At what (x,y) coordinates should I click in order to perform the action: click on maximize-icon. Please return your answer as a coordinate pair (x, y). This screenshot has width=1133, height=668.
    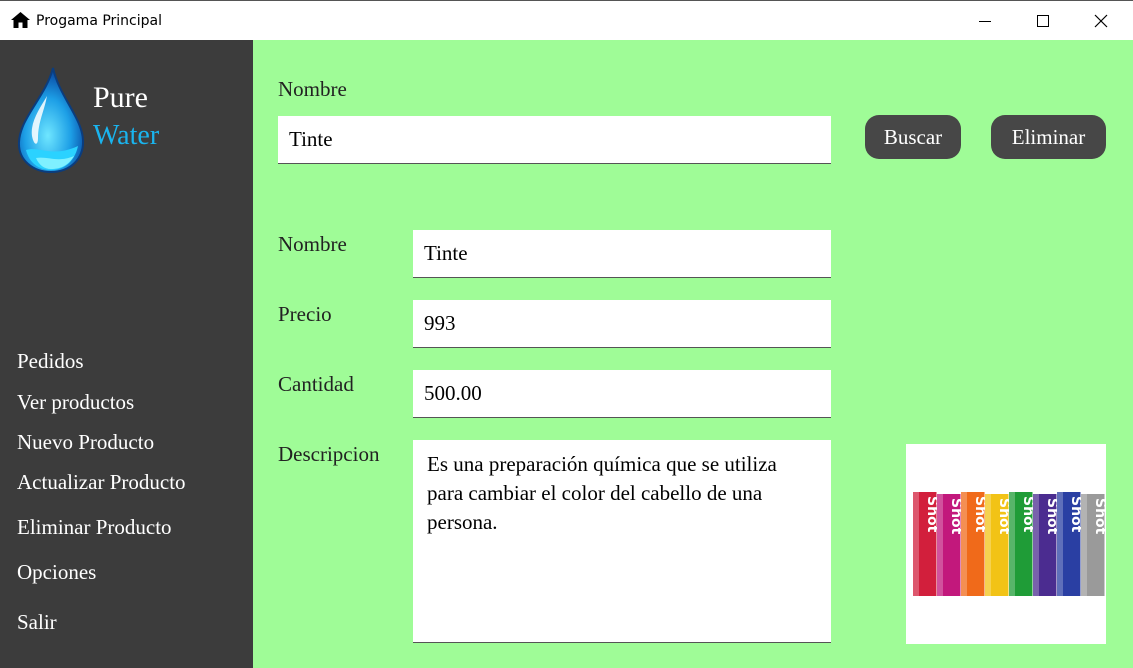
    Looking at the image, I should click on (1043, 21).